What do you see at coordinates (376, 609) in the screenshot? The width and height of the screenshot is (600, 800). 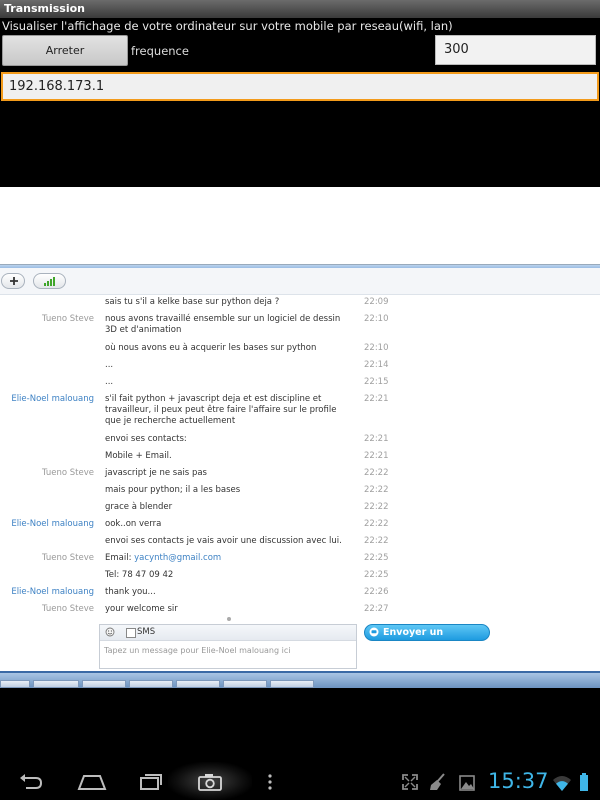 I see `message-time: 22:27` at bounding box center [376, 609].